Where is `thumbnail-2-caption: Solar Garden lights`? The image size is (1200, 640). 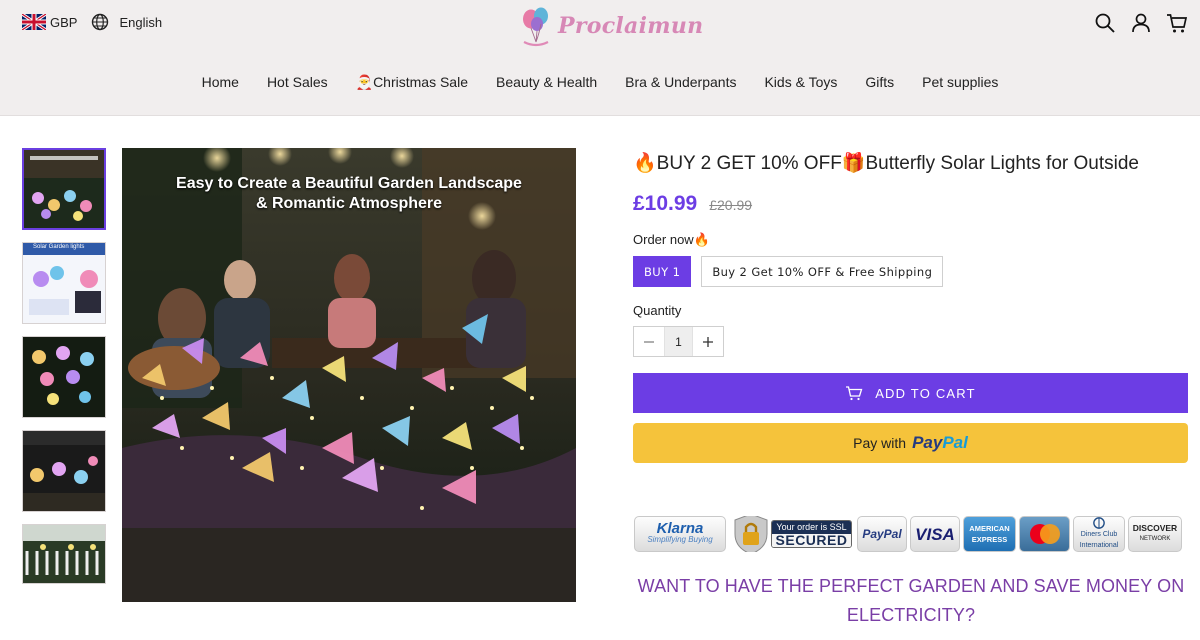
thumbnail-2-caption: Solar Garden lights is located at coordinates (59, 247).